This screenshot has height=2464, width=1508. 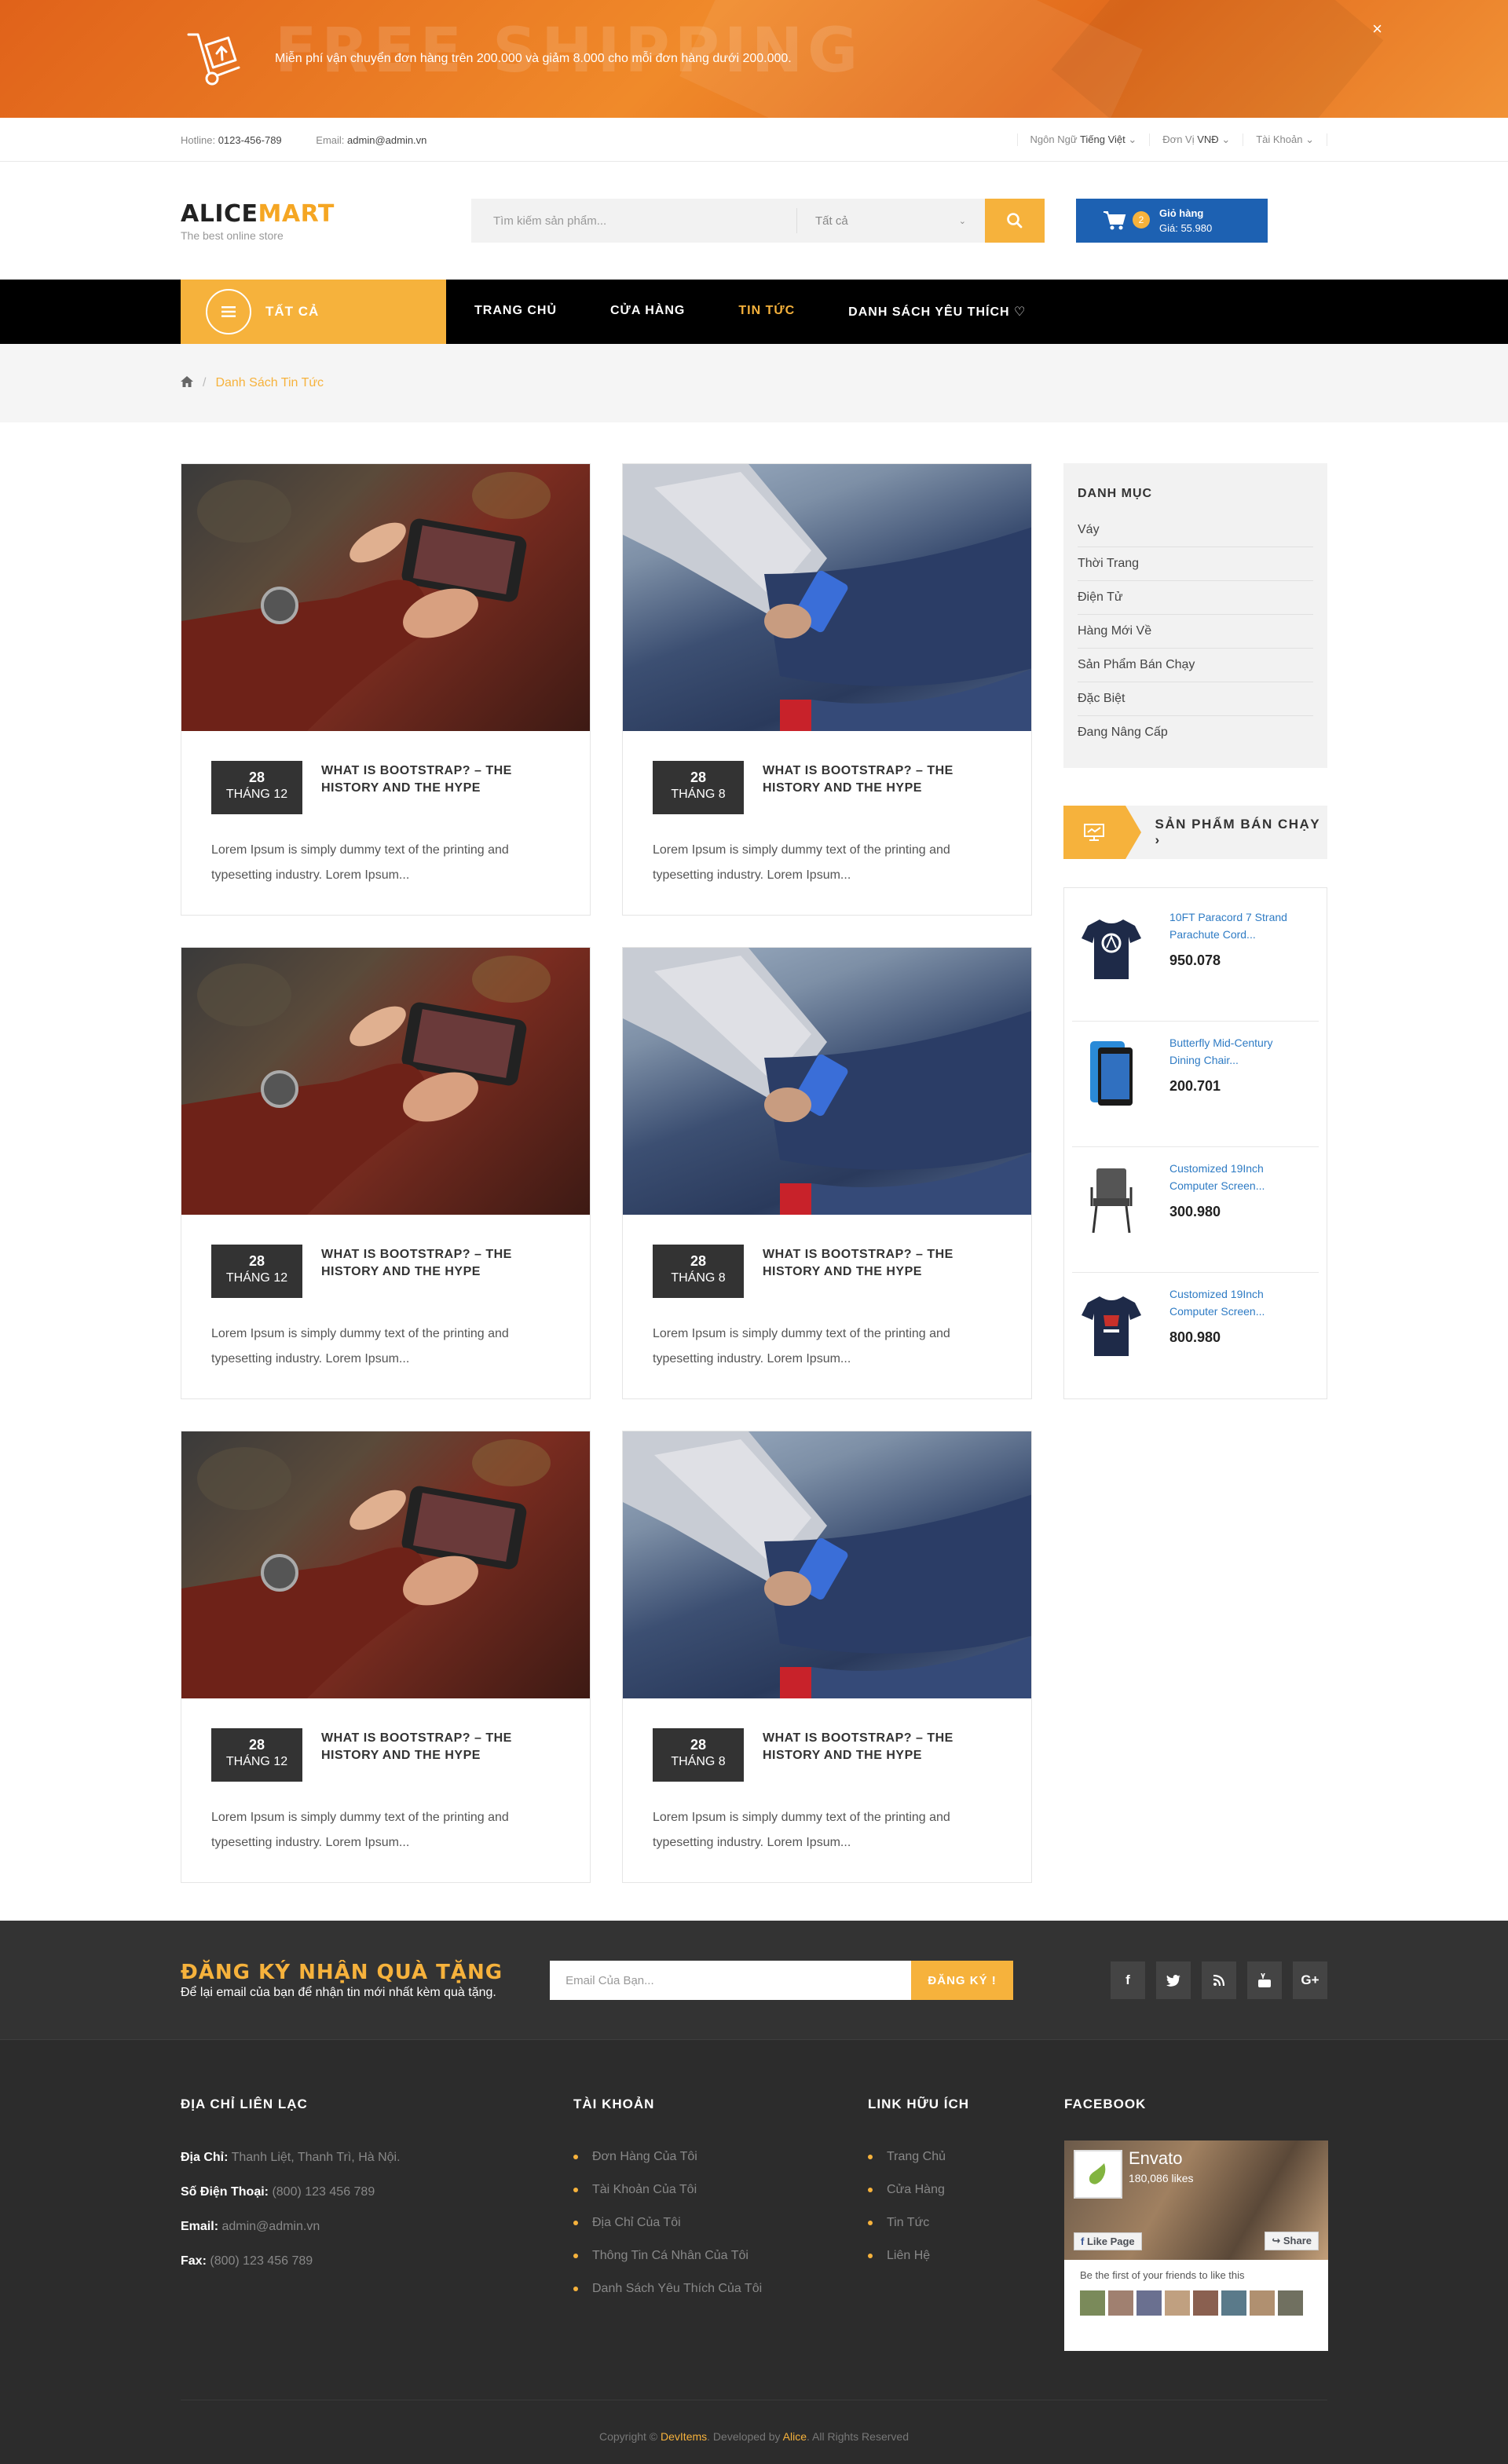 What do you see at coordinates (647, 312) in the screenshot?
I see `nav-item-shop: CỬA HÀNG` at bounding box center [647, 312].